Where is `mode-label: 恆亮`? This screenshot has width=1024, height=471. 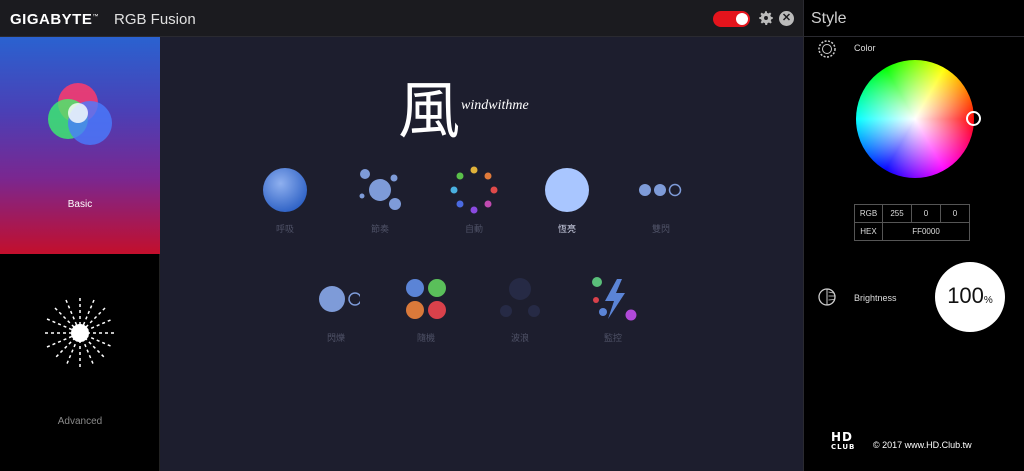 mode-label: 恆亮 is located at coordinates (566, 229).